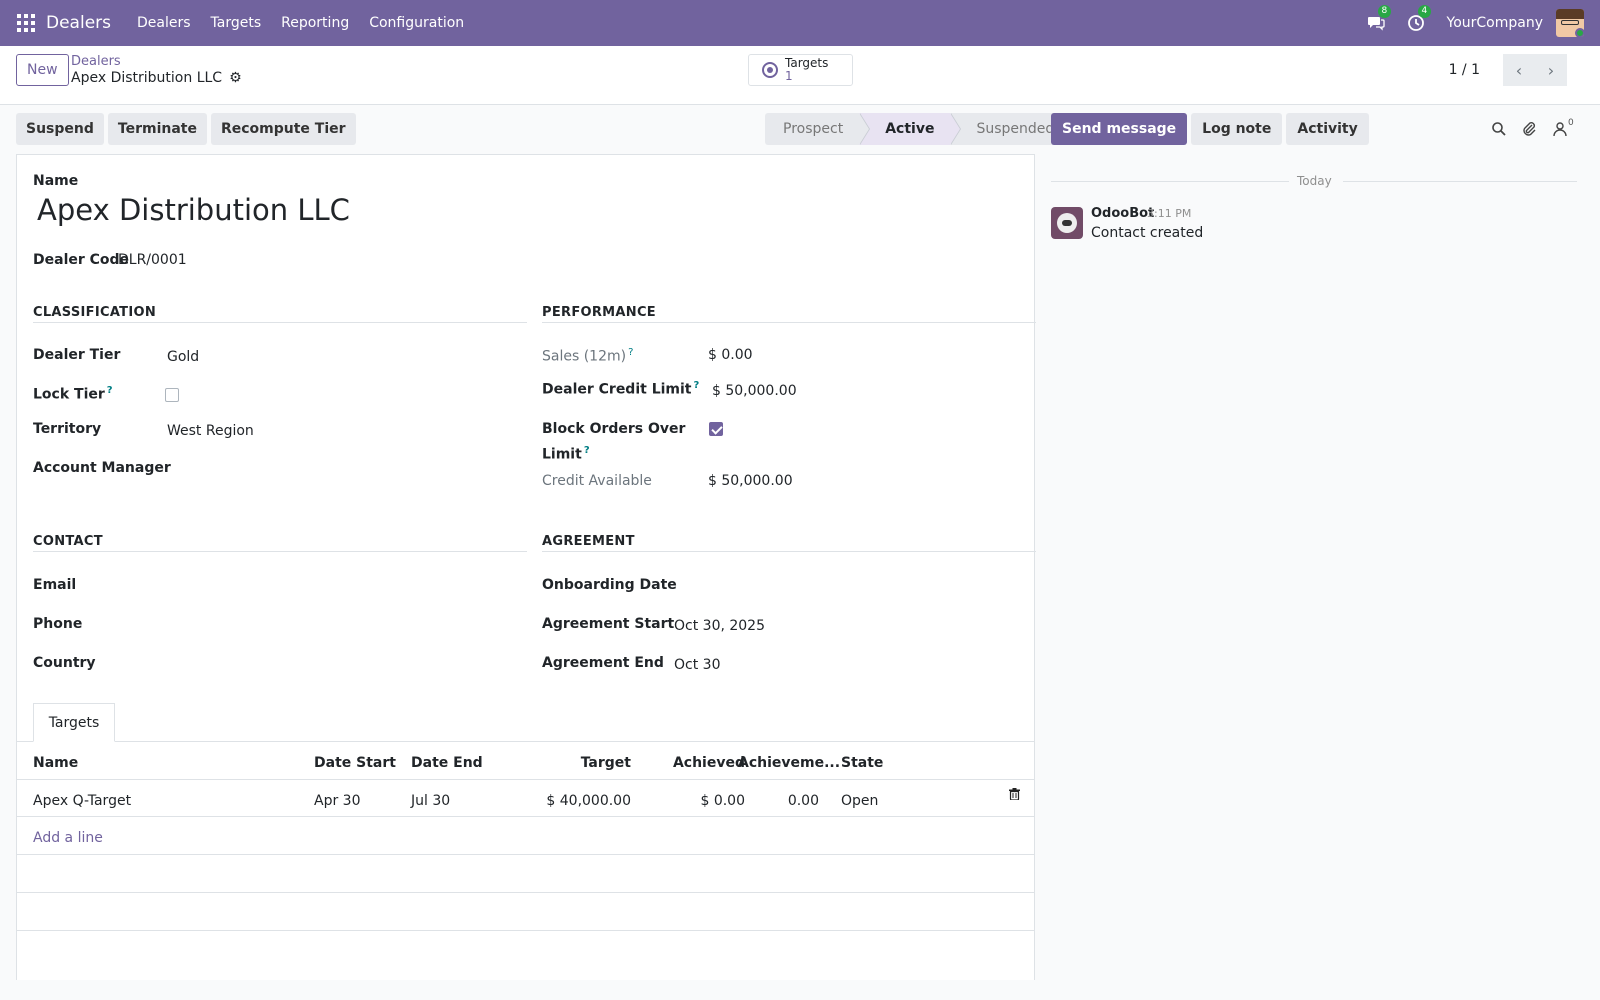 The image size is (1600, 1000). I want to click on app-brand: Dealers, so click(78, 23).